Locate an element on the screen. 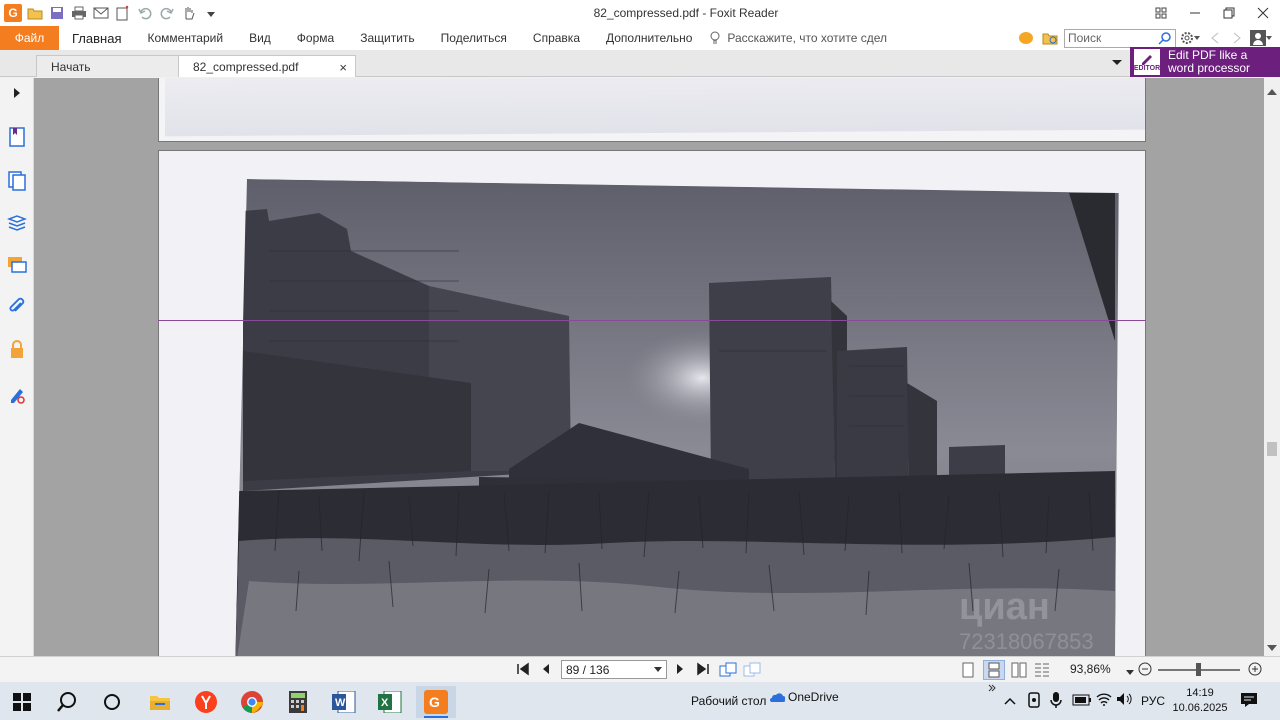 The width and height of the screenshot is (1280, 720). next-view-icon is located at coordinates (752, 671).